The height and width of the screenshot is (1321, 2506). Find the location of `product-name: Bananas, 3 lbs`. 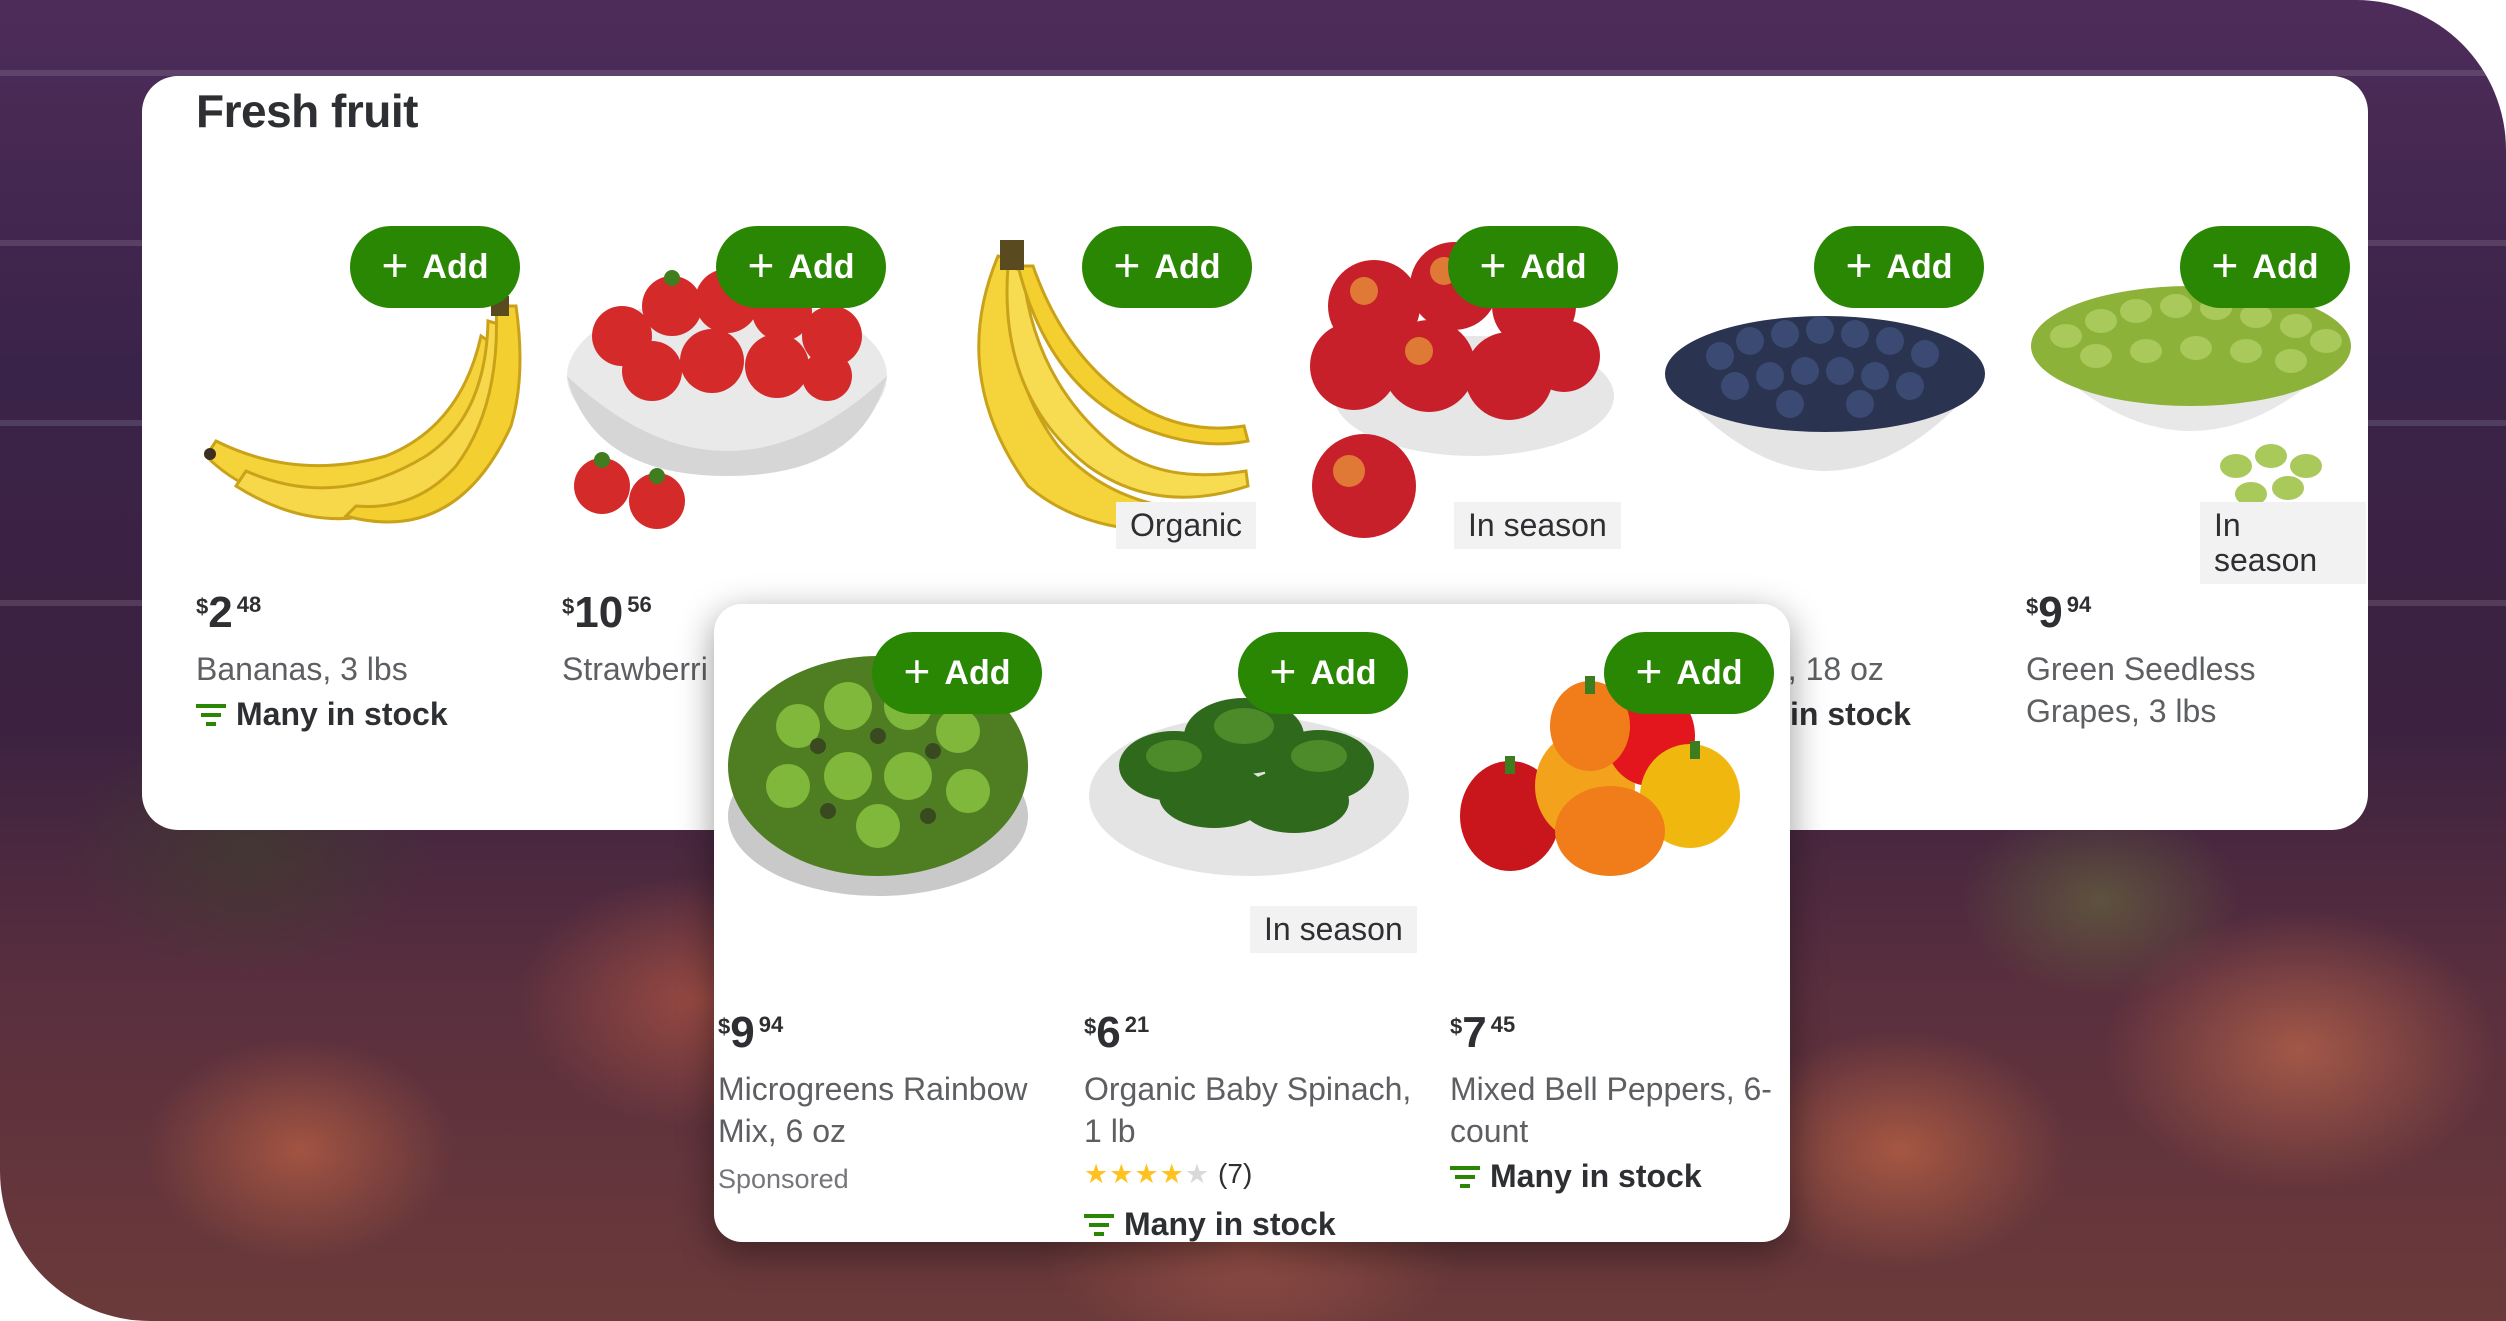

product-name: Bananas, 3 lbs is located at coordinates (302, 669).